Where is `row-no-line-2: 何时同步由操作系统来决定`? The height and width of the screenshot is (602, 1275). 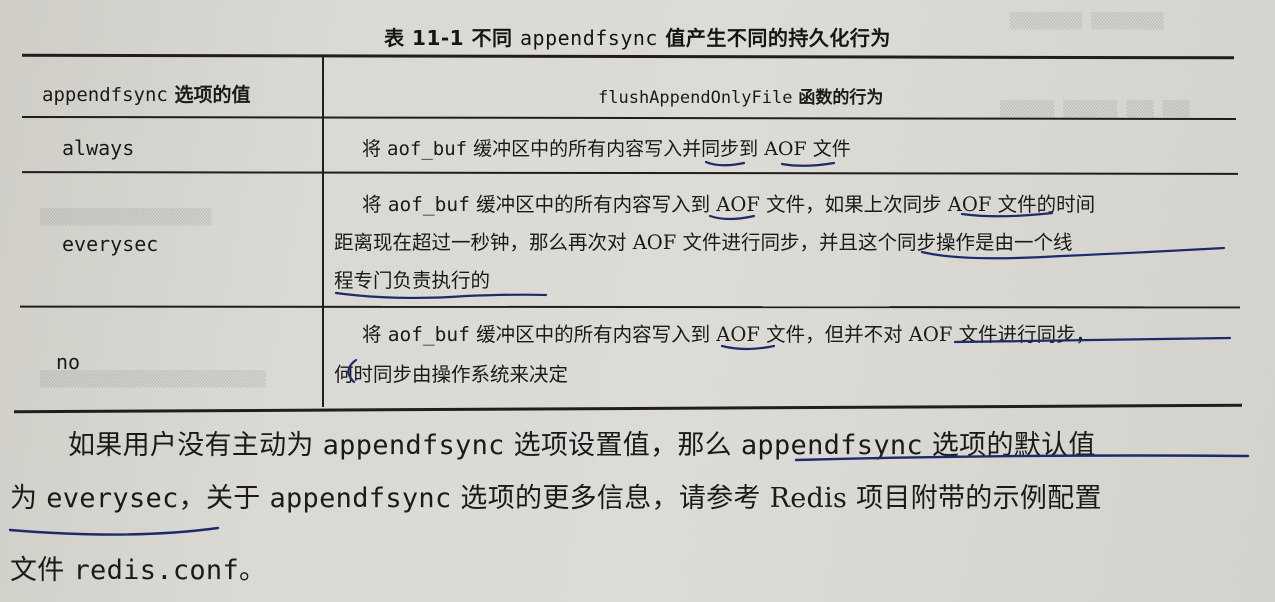 row-no-line-2: 何时同步由操作系统来决定 is located at coordinates (451, 372).